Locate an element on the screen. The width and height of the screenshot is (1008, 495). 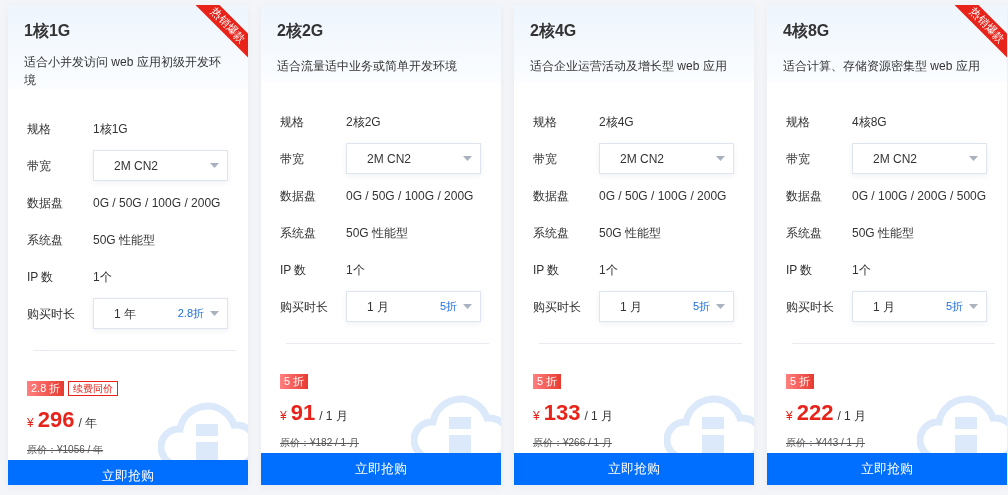
renewal-tag: 续费同价 is located at coordinates (93, 388).